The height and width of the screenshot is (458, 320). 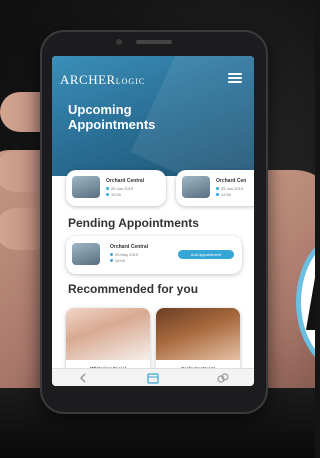 I want to click on link-icon, so click(x=223, y=378).